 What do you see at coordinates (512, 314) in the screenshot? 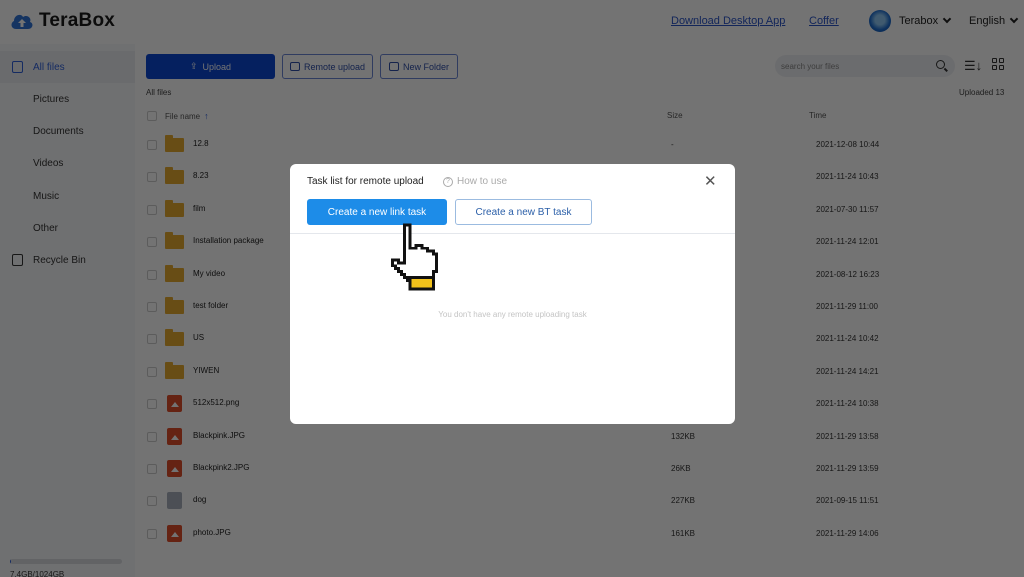
I see `empty-state-text: You don't have any remote uploading task` at bounding box center [512, 314].